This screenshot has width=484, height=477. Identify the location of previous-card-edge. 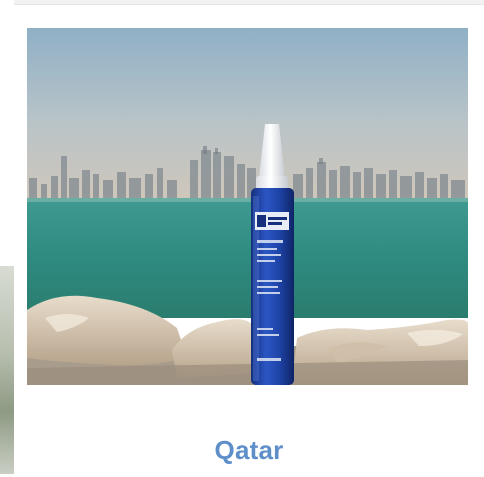
(7, 238).